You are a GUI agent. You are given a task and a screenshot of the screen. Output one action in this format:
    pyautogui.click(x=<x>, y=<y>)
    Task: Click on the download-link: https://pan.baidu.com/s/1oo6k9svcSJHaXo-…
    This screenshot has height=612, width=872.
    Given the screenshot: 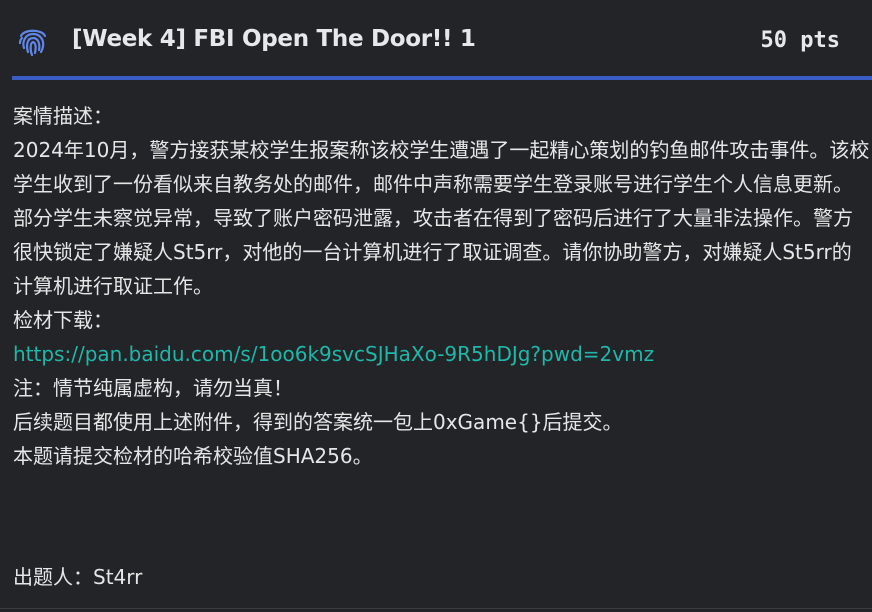 What is the action you would take?
    pyautogui.click(x=333, y=354)
    